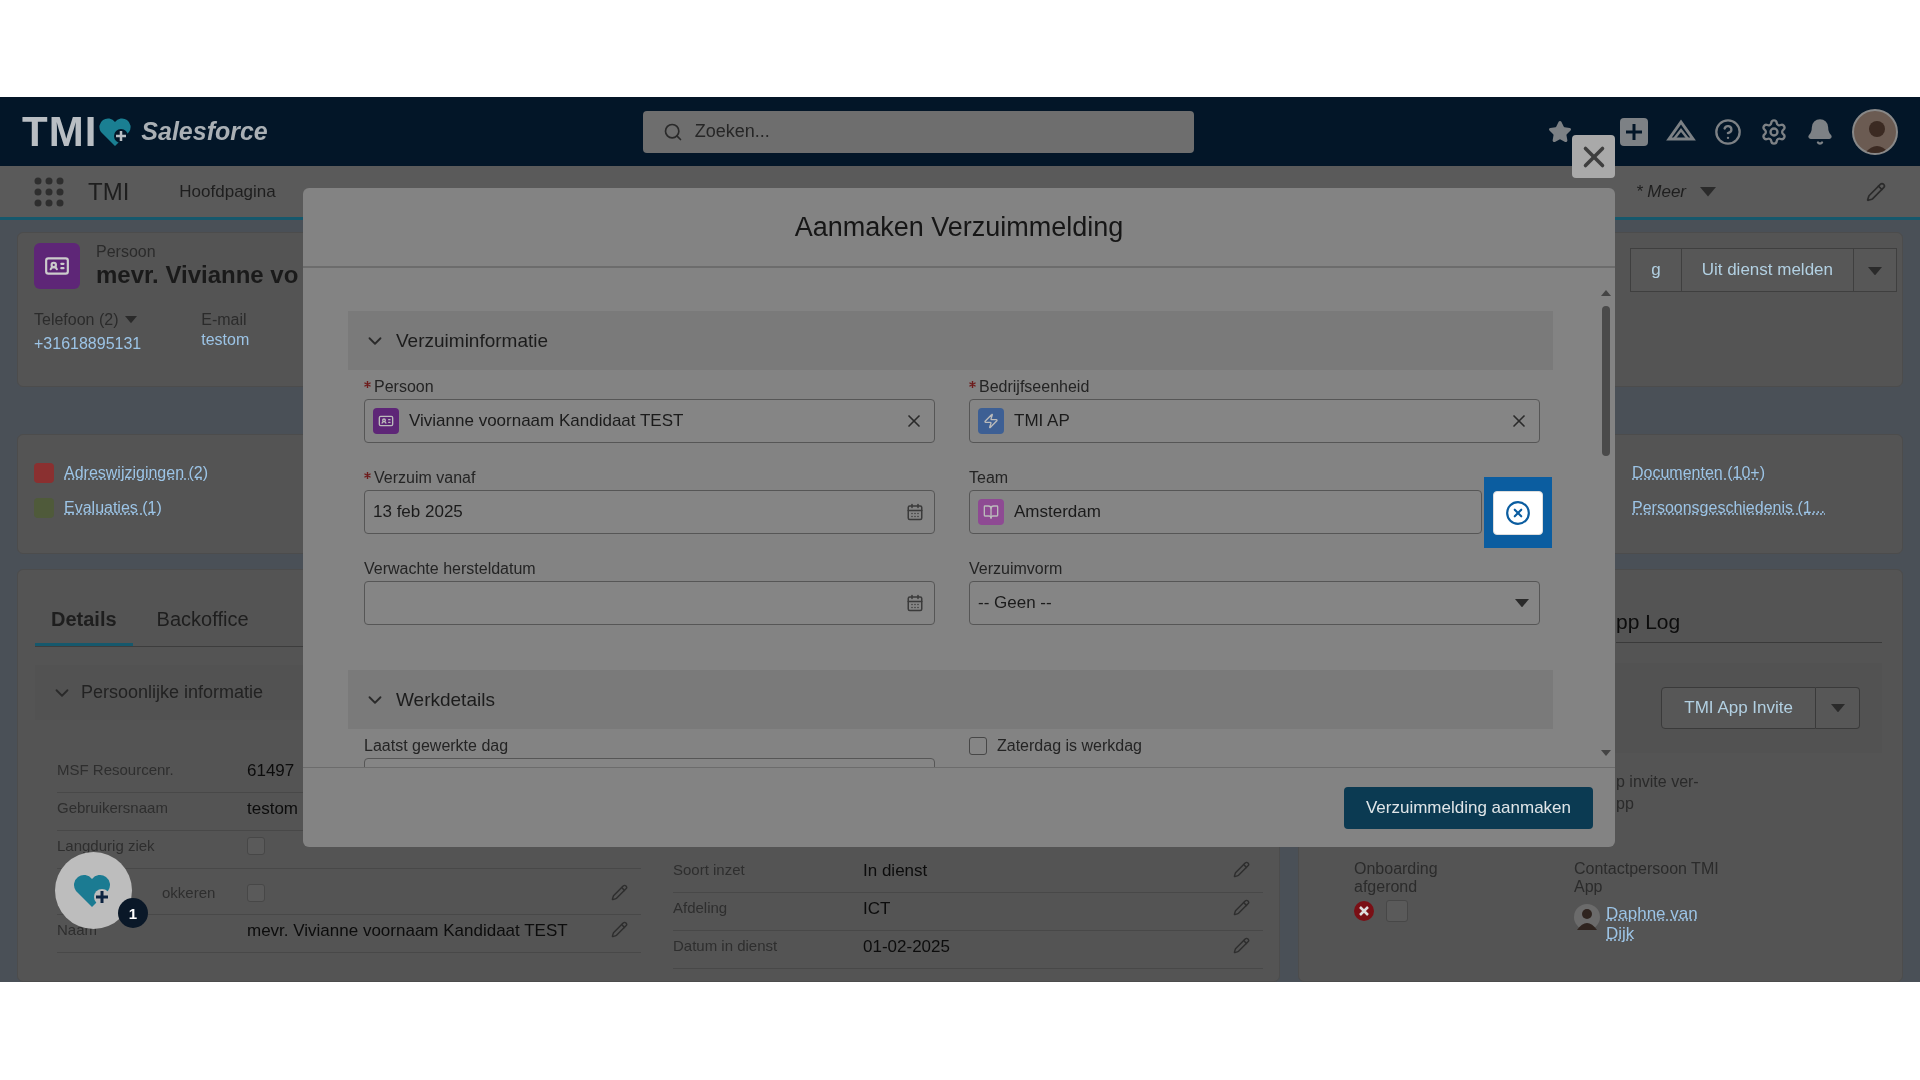  Describe the element at coordinates (1468, 807) in the screenshot. I see `submit-button: Verzuimmelding aanmaken` at that location.